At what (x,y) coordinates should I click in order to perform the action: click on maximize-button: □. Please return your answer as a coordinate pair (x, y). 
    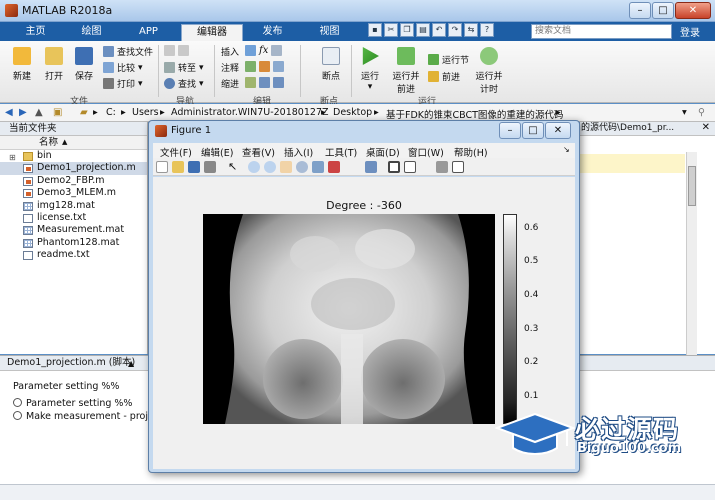
    Looking at the image, I should click on (663, 10).